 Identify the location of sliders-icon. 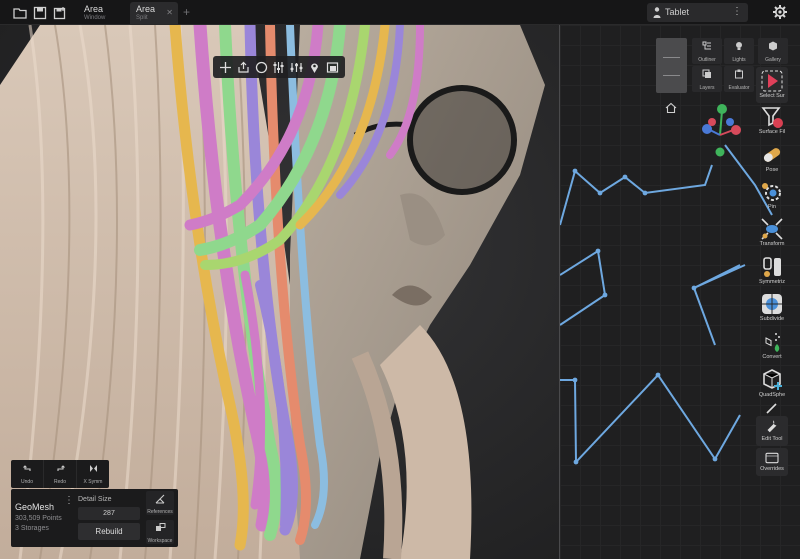
(278, 67).